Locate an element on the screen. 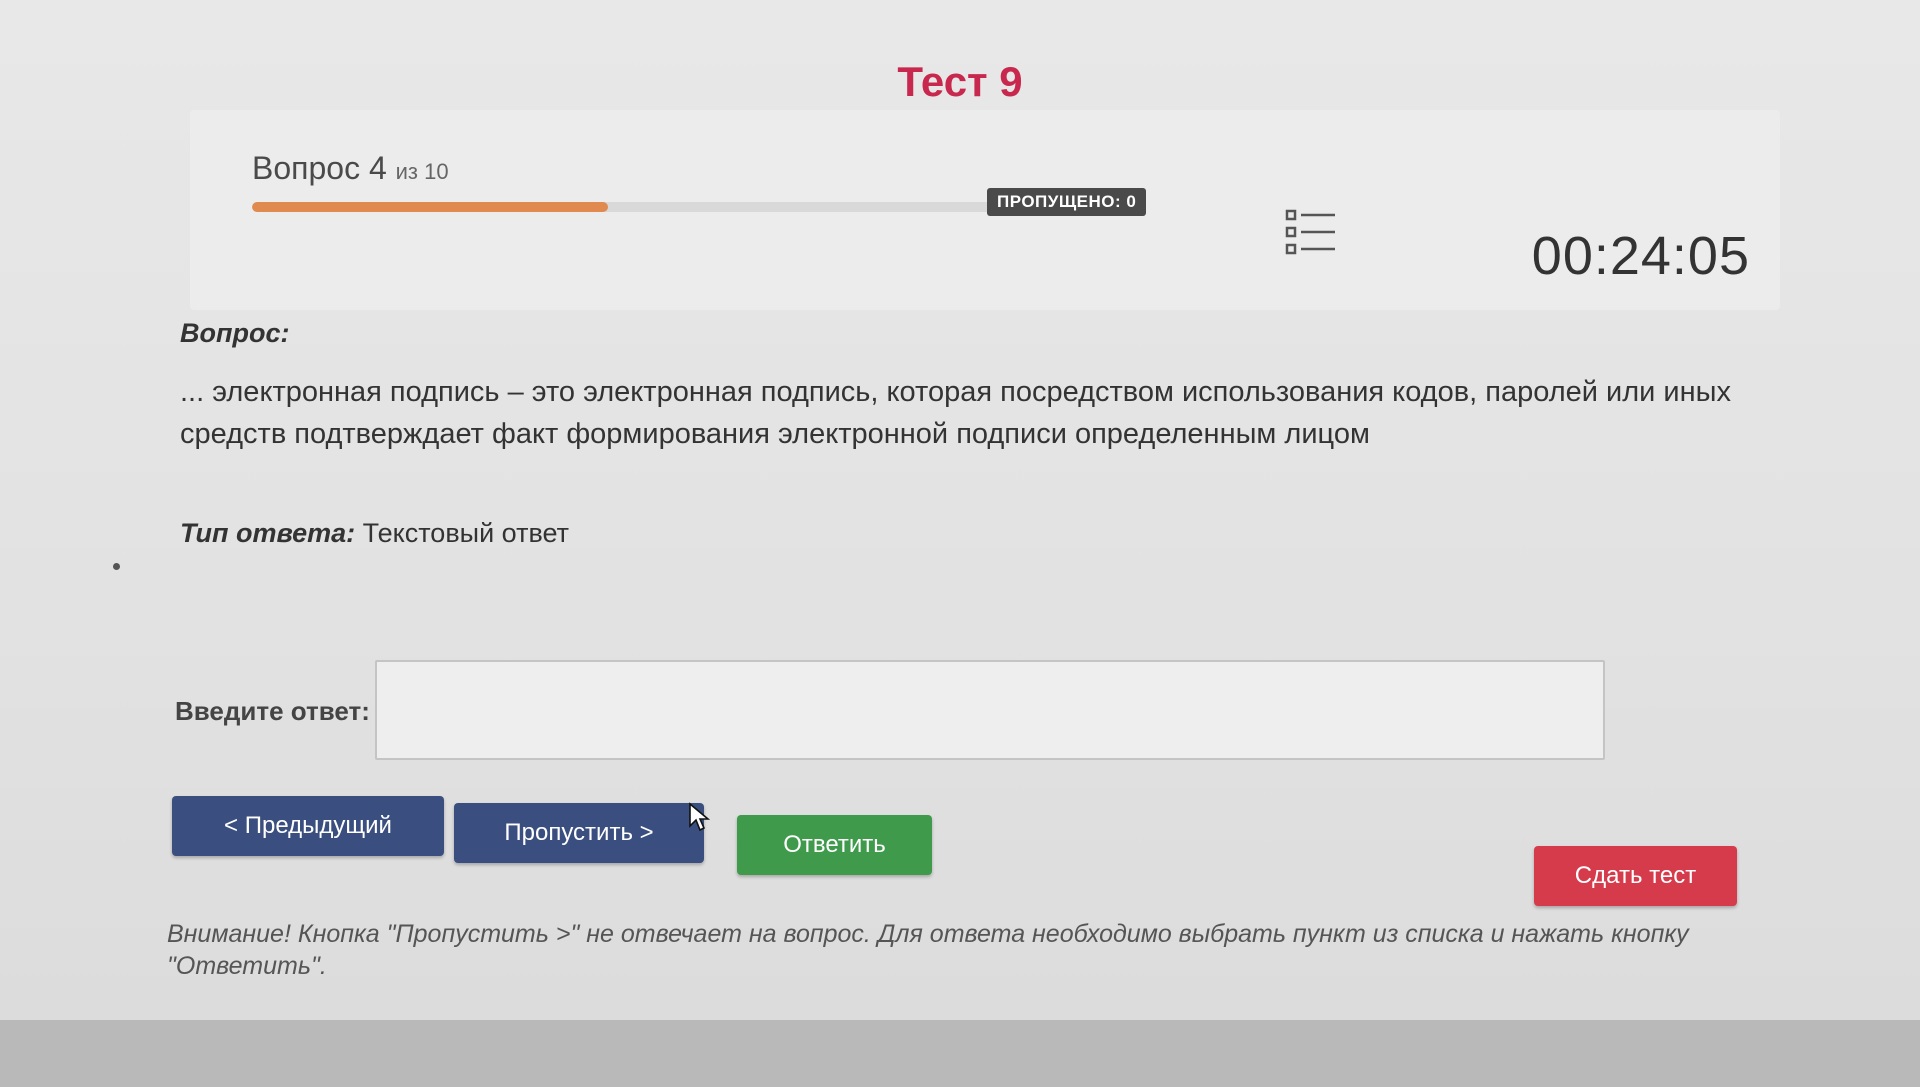  answer-type-label: Тип ответа: is located at coordinates (268, 533).